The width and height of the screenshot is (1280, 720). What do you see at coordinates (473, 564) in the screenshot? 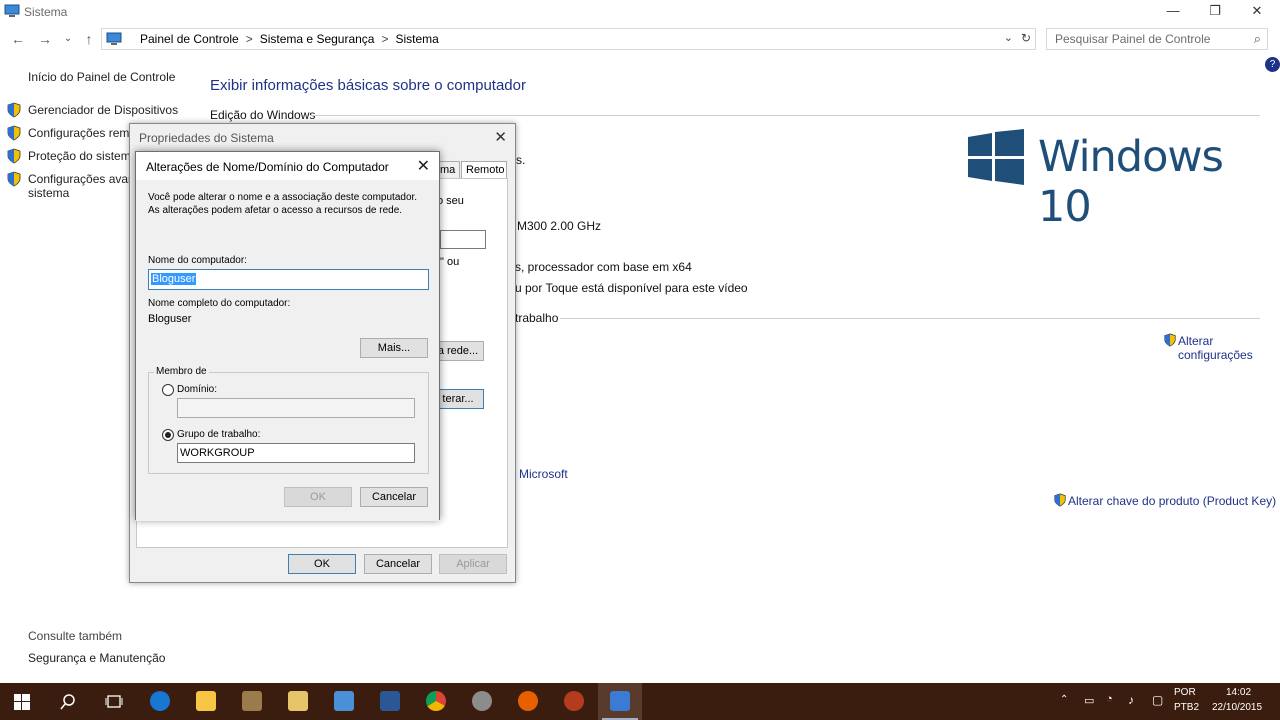
I see `apply-button: Aplicar` at bounding box center [473, 564].